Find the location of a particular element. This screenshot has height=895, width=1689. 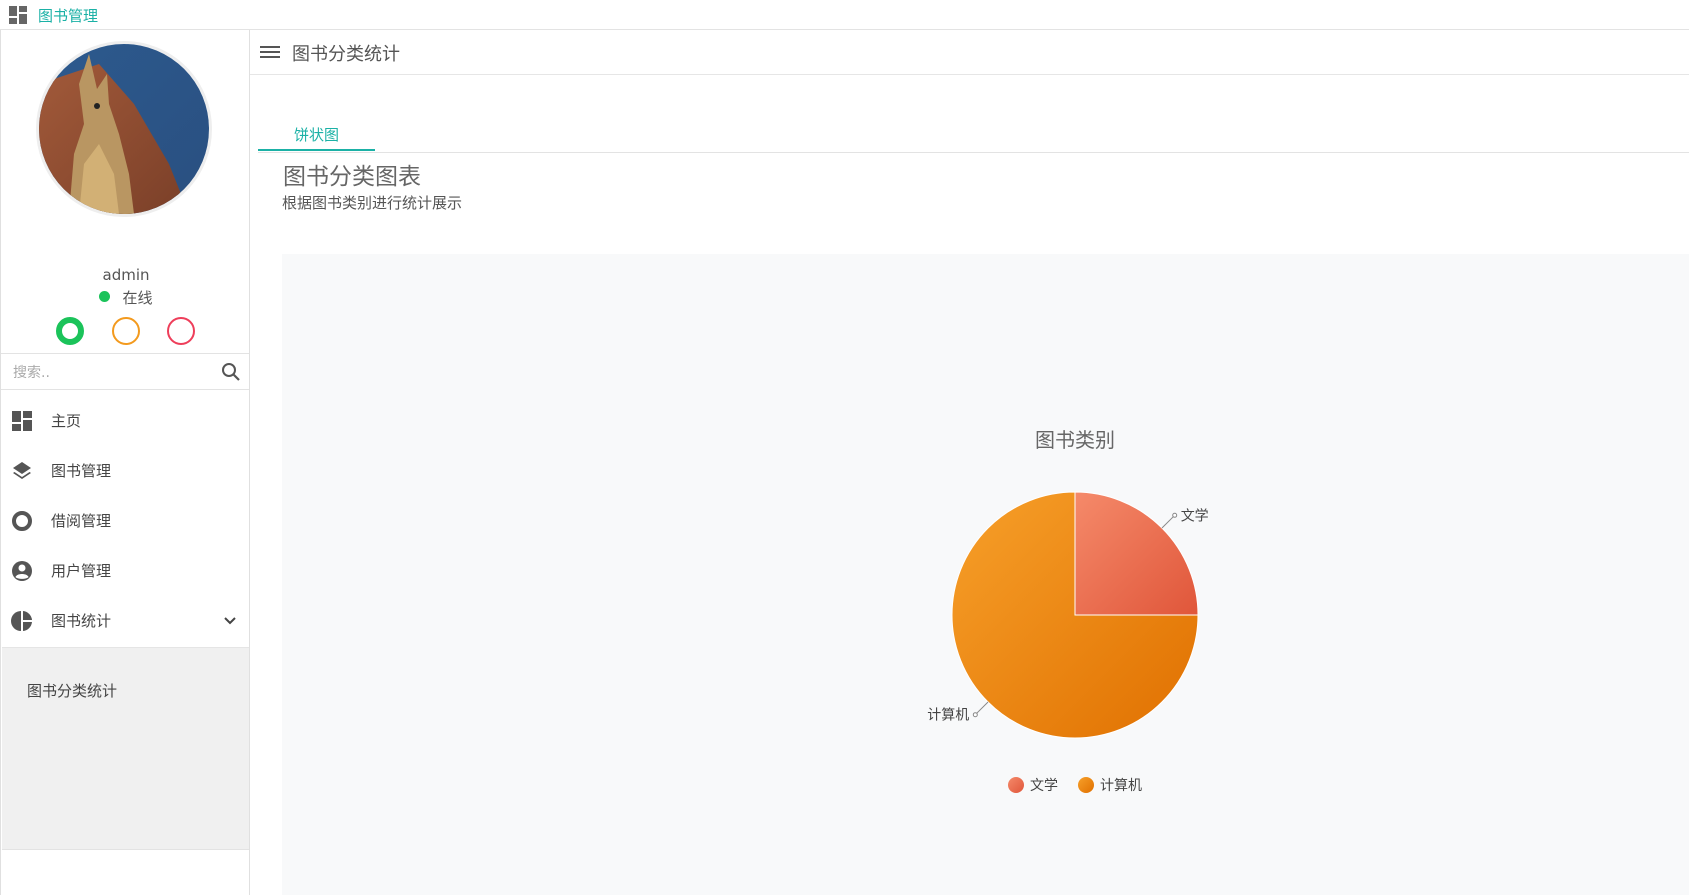

card-subtitle: 根据图书类别进行统计展示 is located at coordinates (372, 203).